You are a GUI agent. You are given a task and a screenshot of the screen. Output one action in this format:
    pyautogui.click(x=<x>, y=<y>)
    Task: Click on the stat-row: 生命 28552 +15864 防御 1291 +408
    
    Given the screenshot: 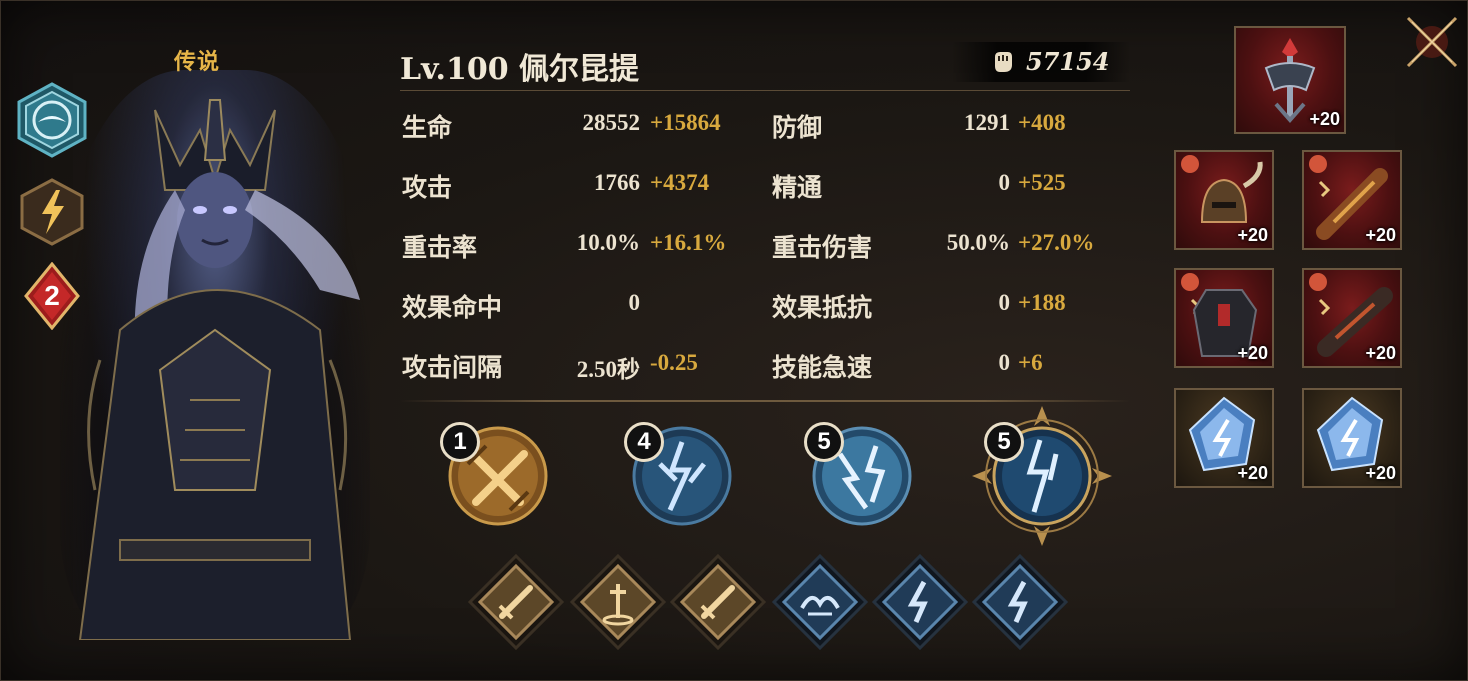 What is the action you would take?
    pyautogui.click(x=765, y=125)
    